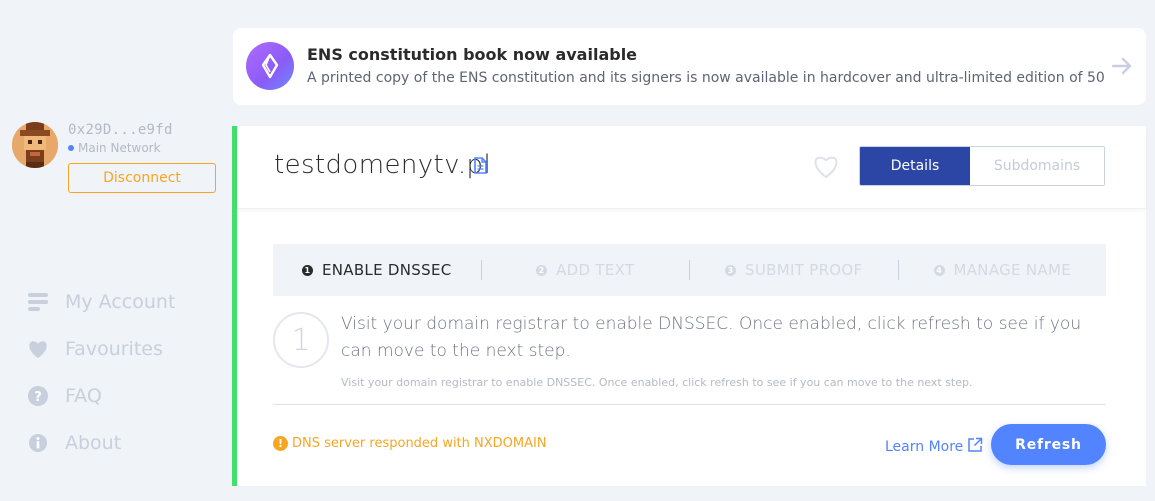 The width and height of the screenshot is (1155, 501). I want to click on step-add-text: 2 ADD TEXT, so click(586, 270).